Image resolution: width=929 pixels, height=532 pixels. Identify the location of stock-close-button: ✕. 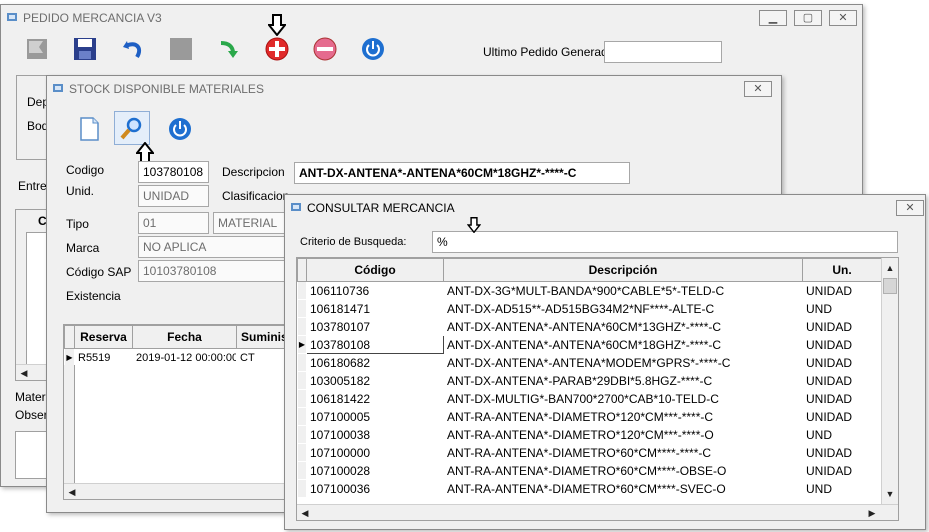
(758, 89).